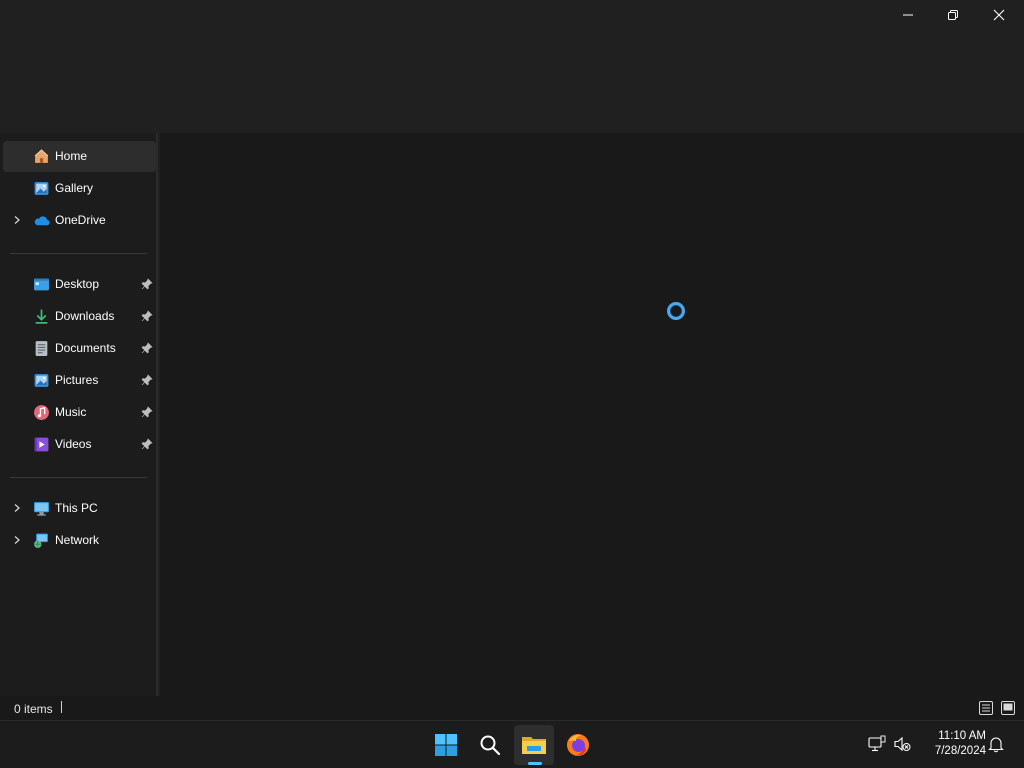 This screenshot has height=768, width=1024. What do you see at coordinates (512, 744) in the screenshot?
I see `taskbar: 11:10 AM 7/28/2024` at bounding box center [512, 744].